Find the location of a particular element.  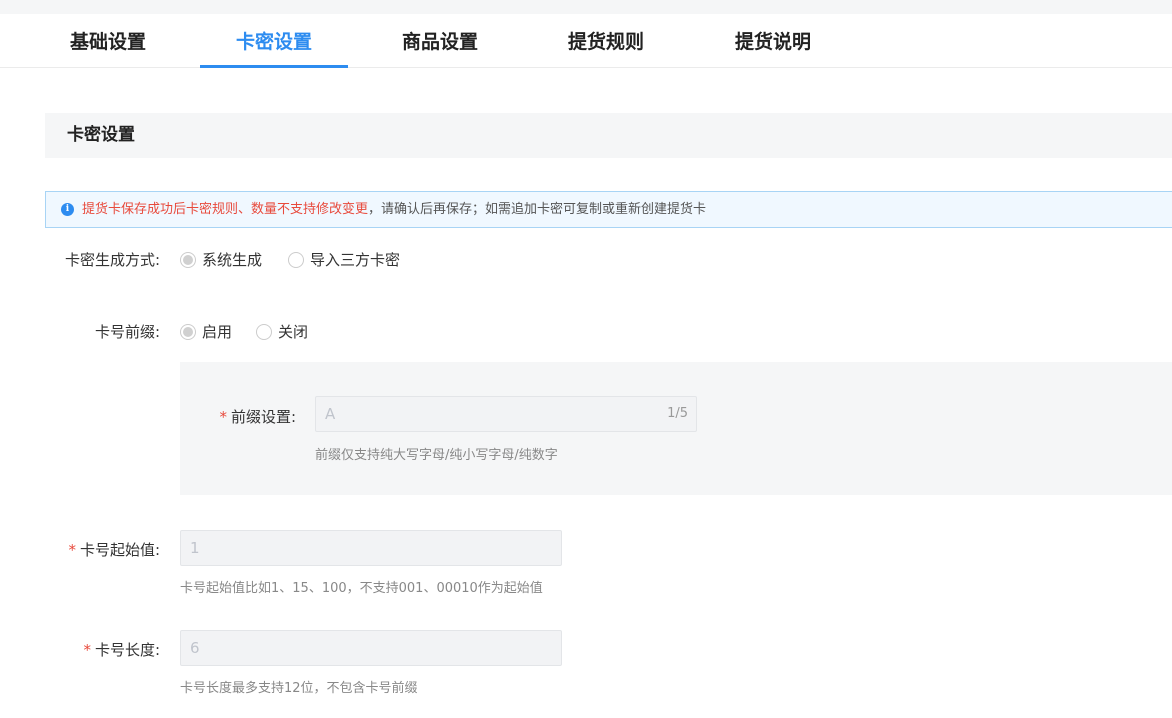

tab-pickup-rules: 提货规则 is located at coordinates (606, 40).